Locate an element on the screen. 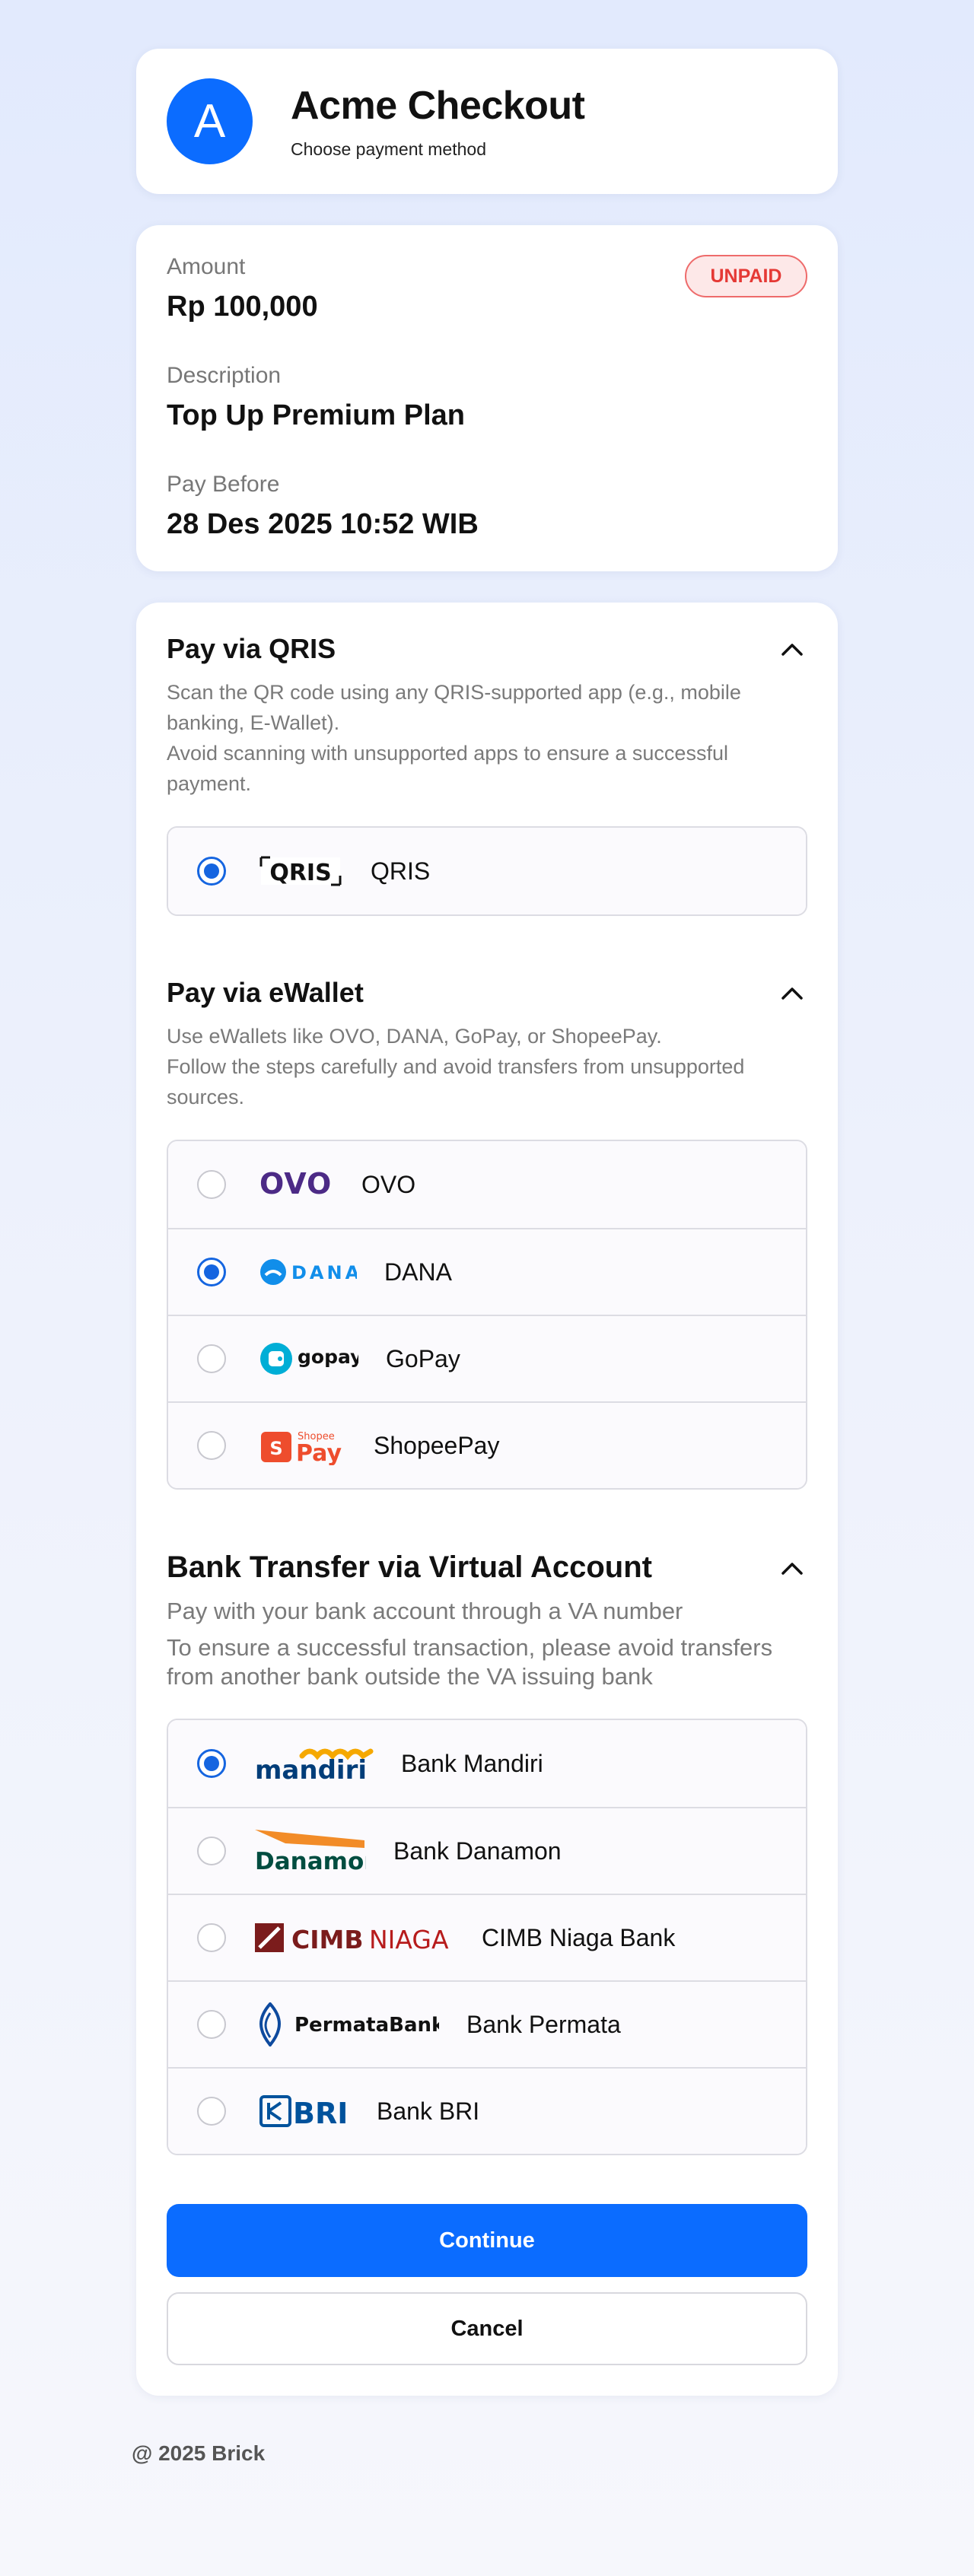 Image resolution: width=974 pixels, height=2576 pixels. qris-options: QRIS QRIS is located at coordinates (487, 871).